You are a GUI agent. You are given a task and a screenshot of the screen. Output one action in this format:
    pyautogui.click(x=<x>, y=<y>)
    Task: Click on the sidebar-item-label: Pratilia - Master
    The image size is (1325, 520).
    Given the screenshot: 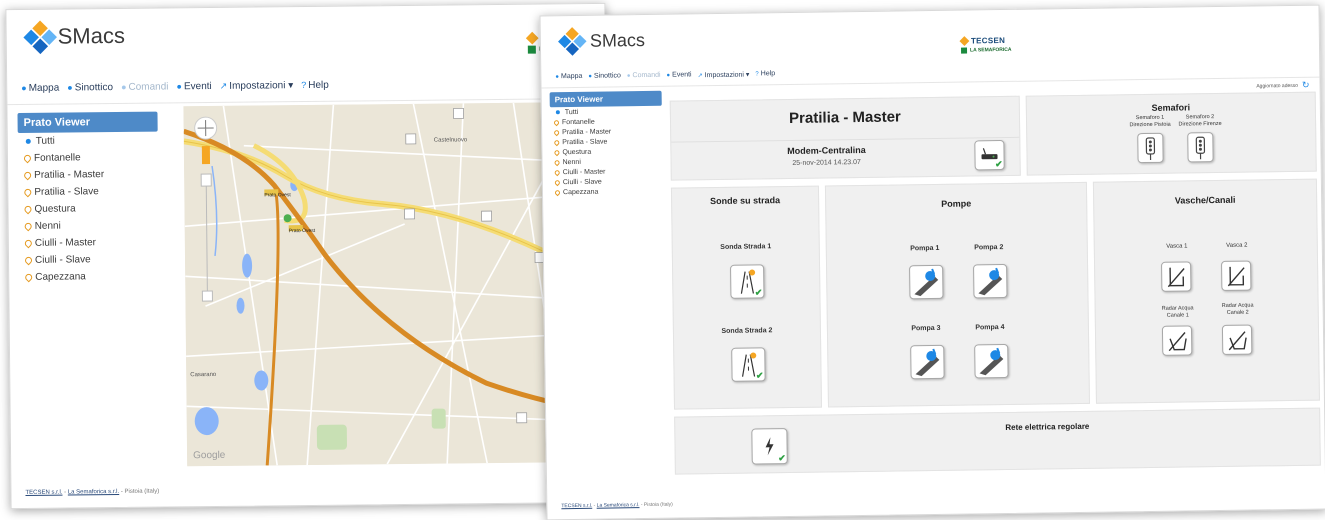 What is the action you would take?
    pyautogui.click(x=69, y=175)
    